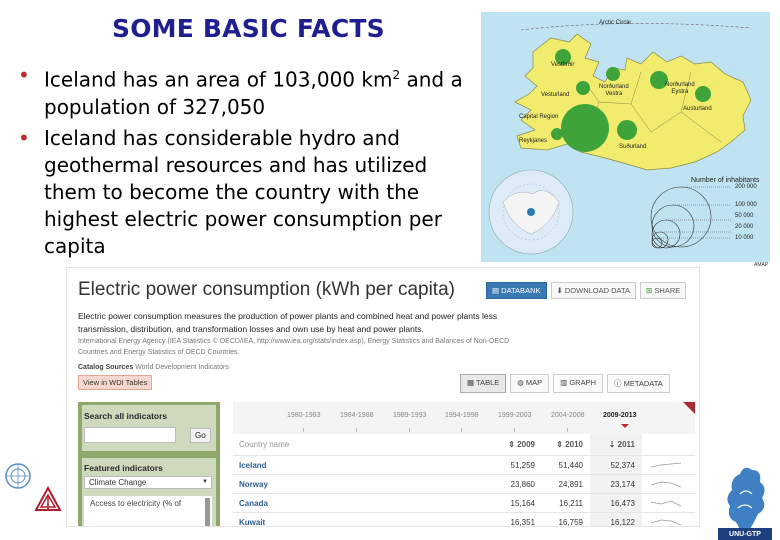 This screenshot has width=780, height=540. What do you see at coordinates (200, 435) in the screenshot?
I see `go-button: Go` at bounding box center [200, 435].